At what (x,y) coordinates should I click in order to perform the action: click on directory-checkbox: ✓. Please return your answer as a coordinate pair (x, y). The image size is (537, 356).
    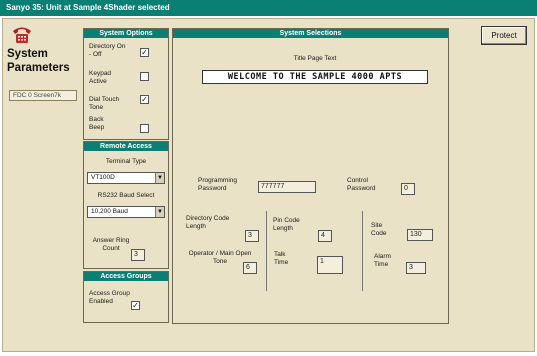
    Looking at the image, I should click on (144, 52).